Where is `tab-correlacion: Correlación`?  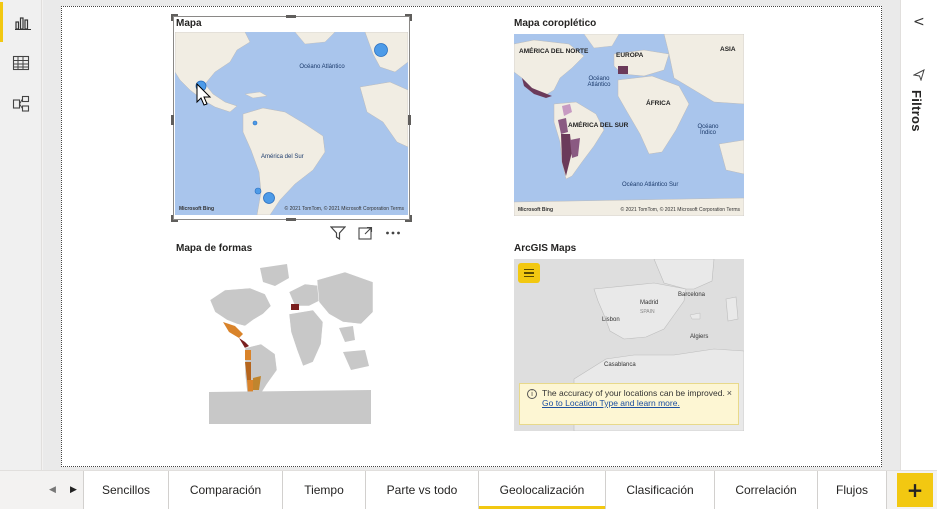 tab-correlacion: Correlación is located at coordinates (766, 490).